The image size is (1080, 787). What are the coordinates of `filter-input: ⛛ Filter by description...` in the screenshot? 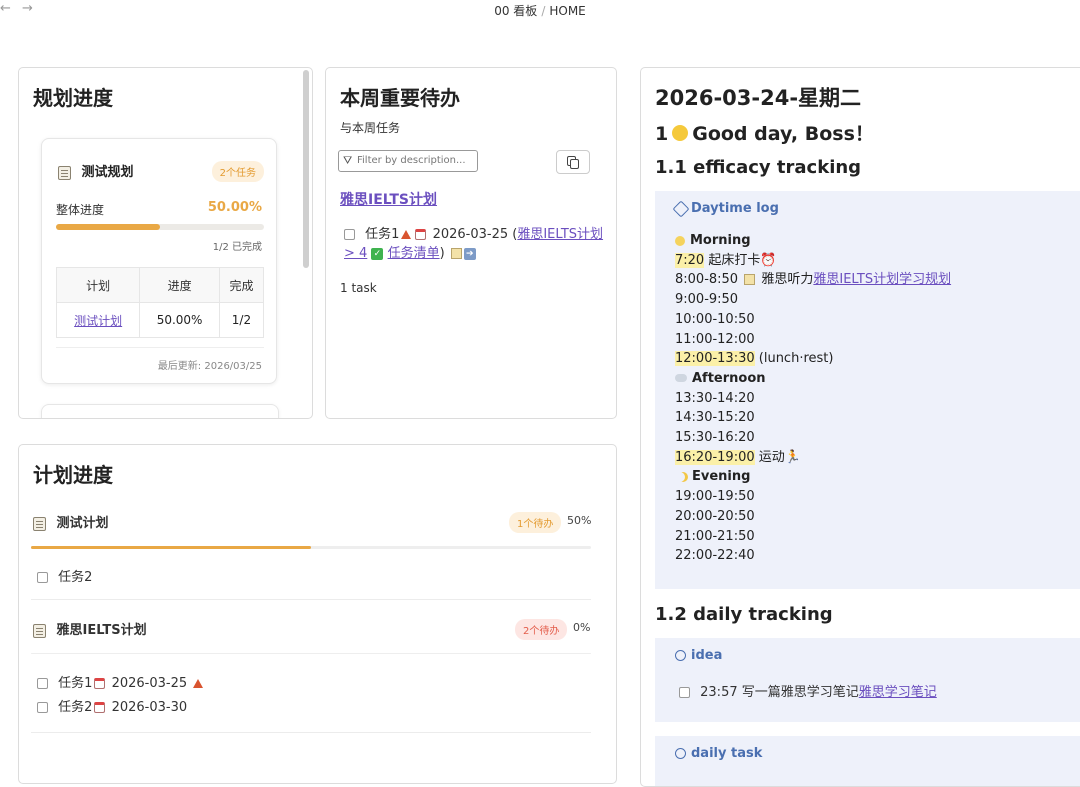 It's located at (408, 161).